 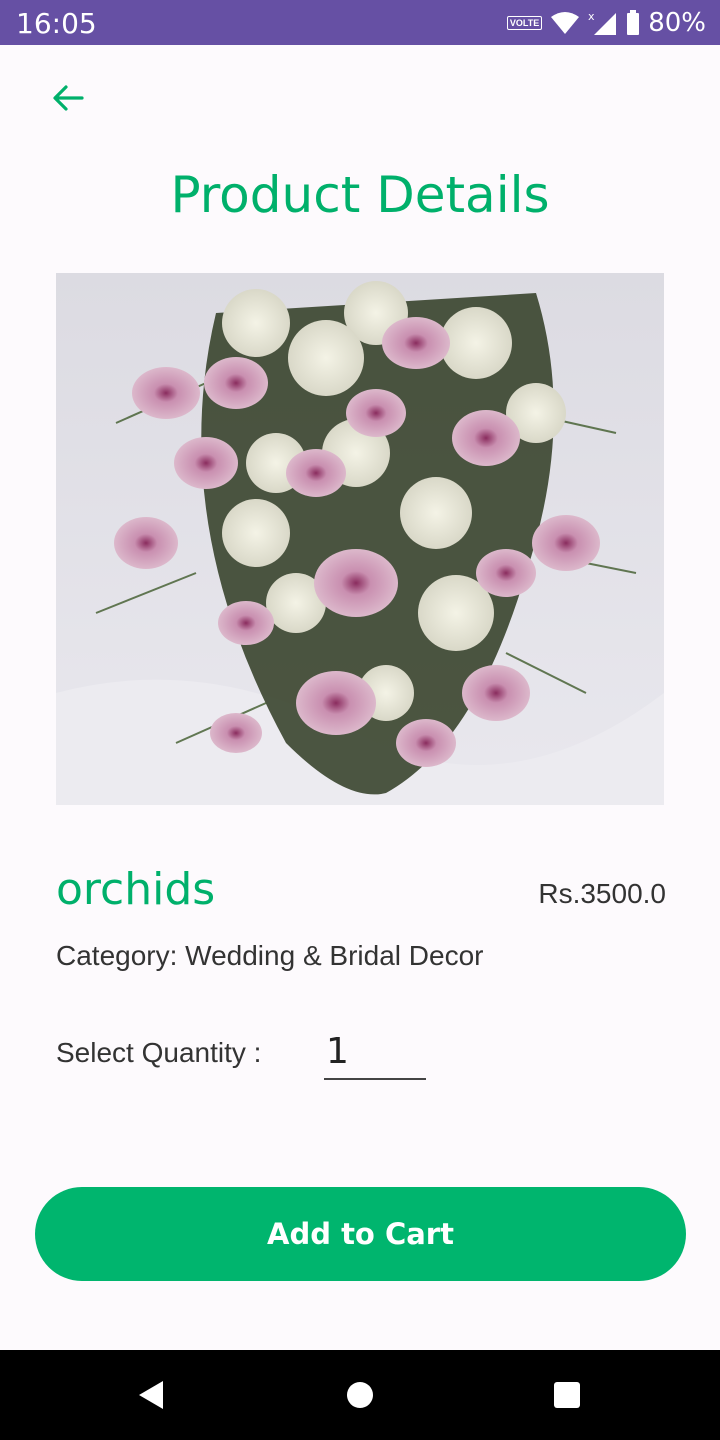 I want to click on status-bar: 16:05 VOLTE x 80%, so click(x=360, y=22).